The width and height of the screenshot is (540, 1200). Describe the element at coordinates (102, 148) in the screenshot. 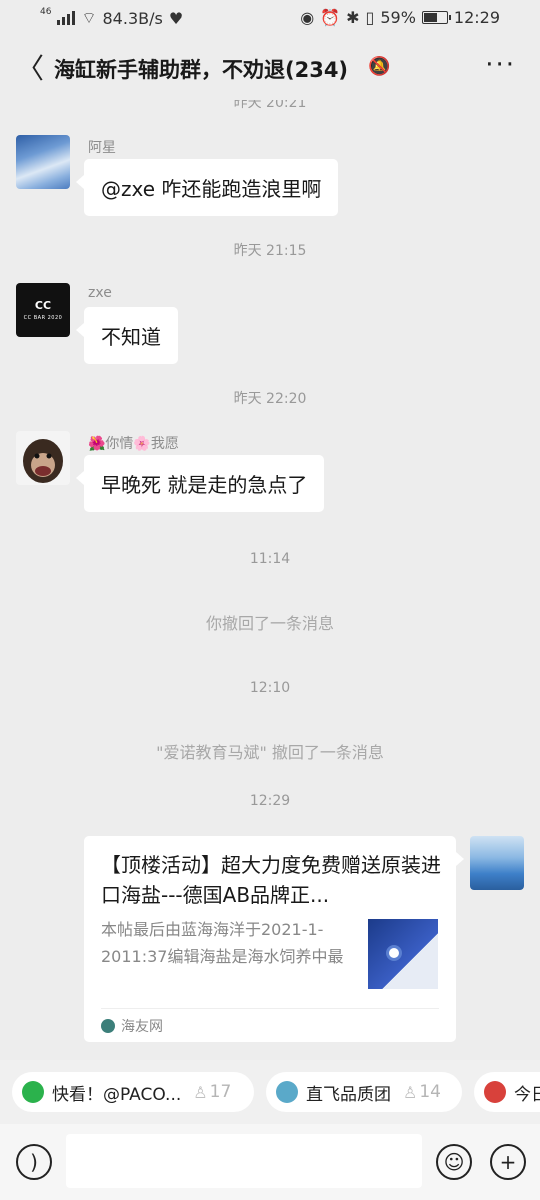

I see `sender-name: 阿星` at that location.